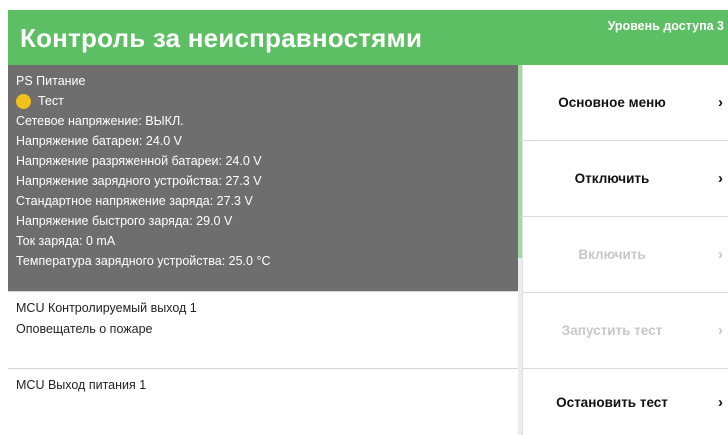 The image size is (728, 435). Describe the element at coordinates (81, 385) in the screenshot. I see `fault-item-title: MCU Выход питания 1` at that location.